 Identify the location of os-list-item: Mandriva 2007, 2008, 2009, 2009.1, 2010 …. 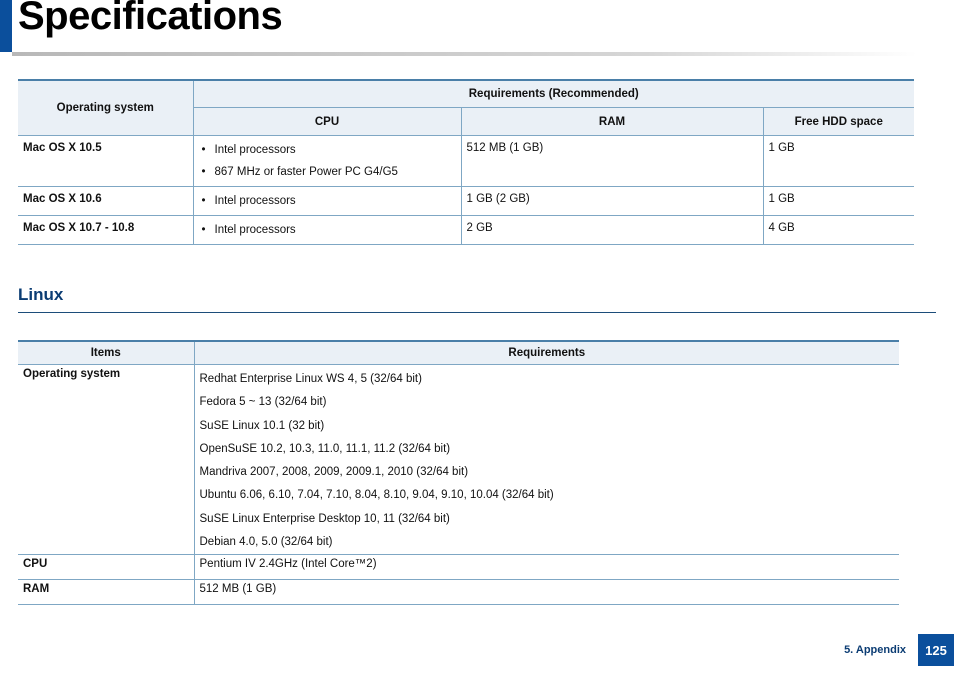
(334, 472).